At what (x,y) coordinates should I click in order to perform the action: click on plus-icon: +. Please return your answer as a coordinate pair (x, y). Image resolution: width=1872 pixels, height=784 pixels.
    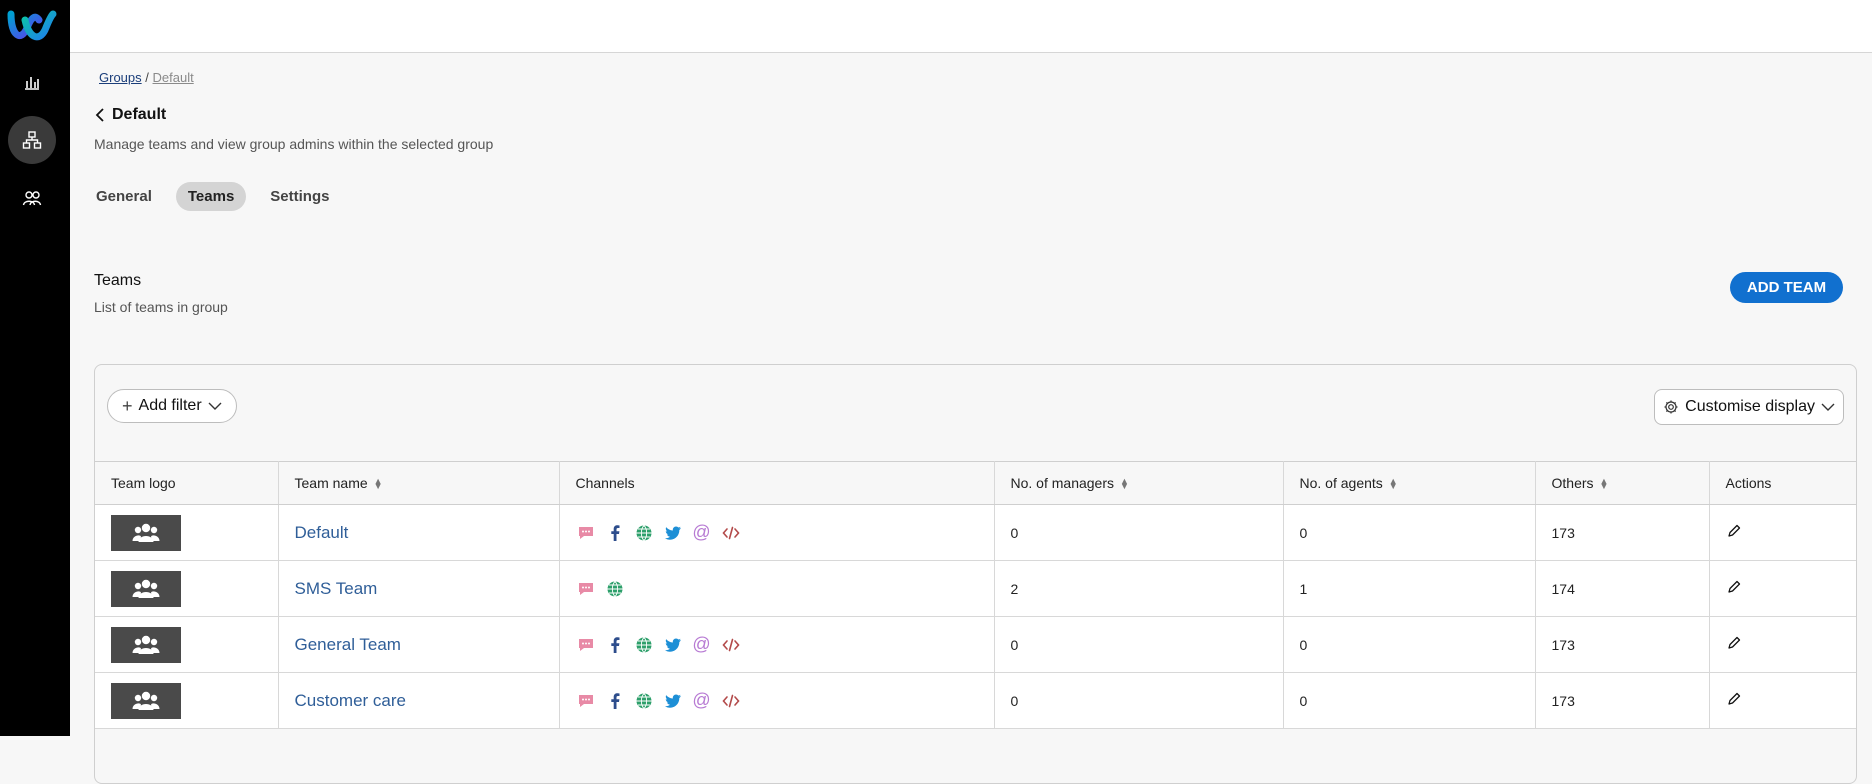
    Looking at the image, I should click on (127, 406).